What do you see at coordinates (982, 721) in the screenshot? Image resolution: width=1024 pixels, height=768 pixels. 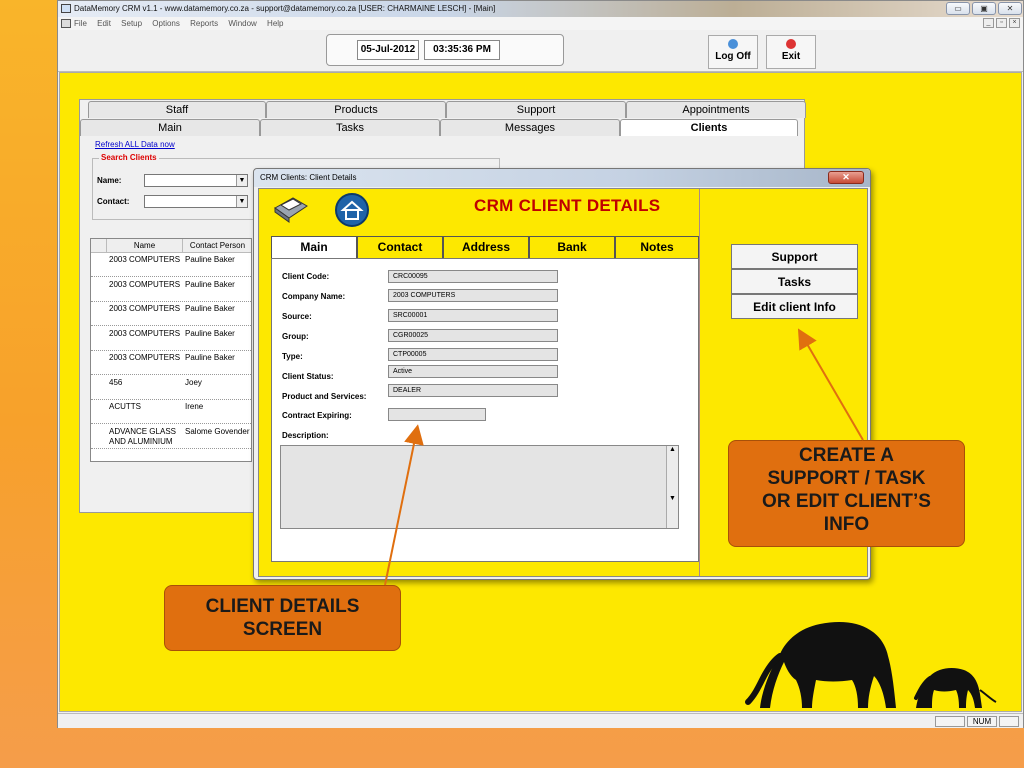 I see `num-lock-indicator: NUM` at bounding box center [982, 721].